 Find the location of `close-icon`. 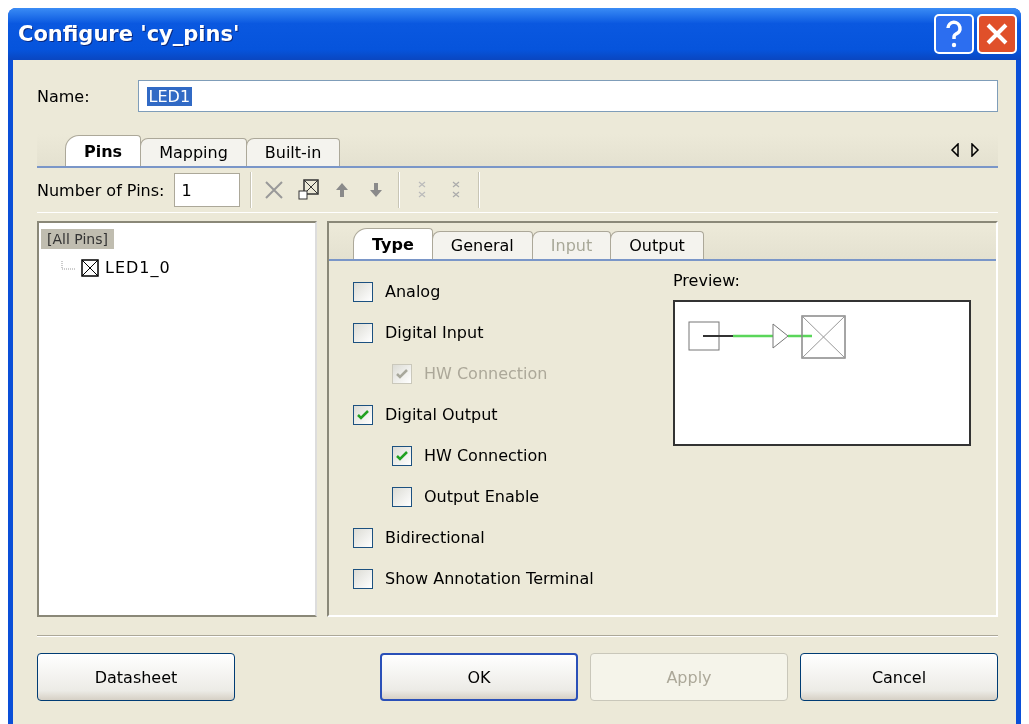

close-icon is located at coordinates (997, 34).